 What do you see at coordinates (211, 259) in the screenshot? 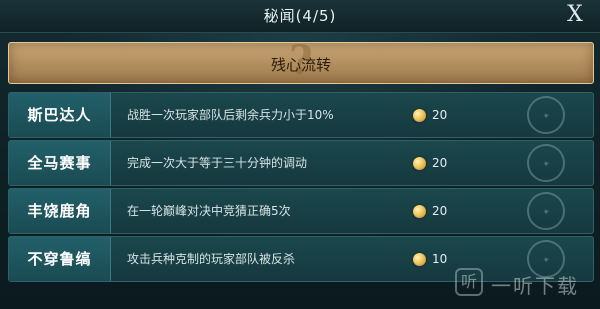
I see `task-description: 攻击兵种克制的玩家部队被反杀` at bounding box center [211, 259].